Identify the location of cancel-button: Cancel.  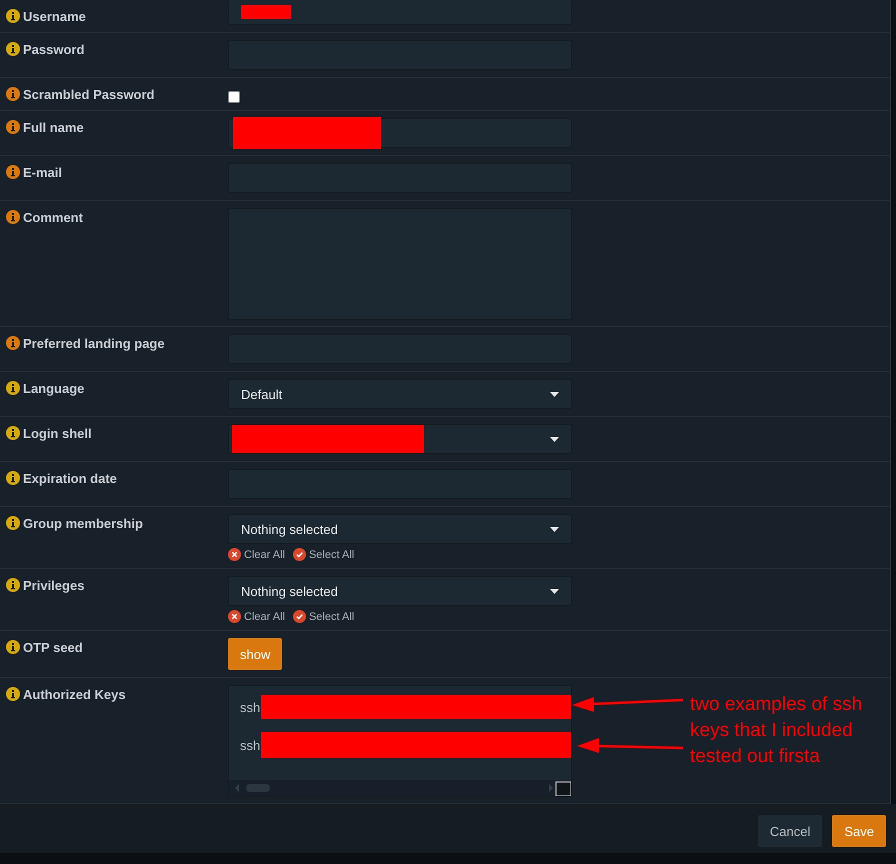
(790, 831).